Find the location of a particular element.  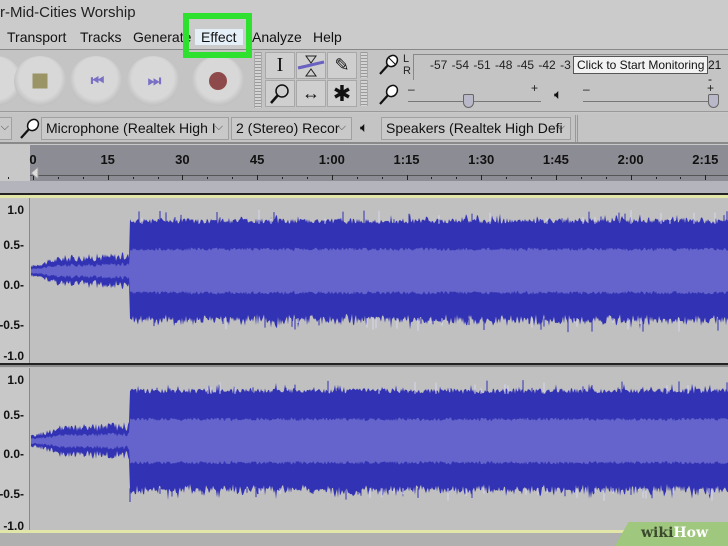

meter-right-label: R is located at coordinates (407, 71).